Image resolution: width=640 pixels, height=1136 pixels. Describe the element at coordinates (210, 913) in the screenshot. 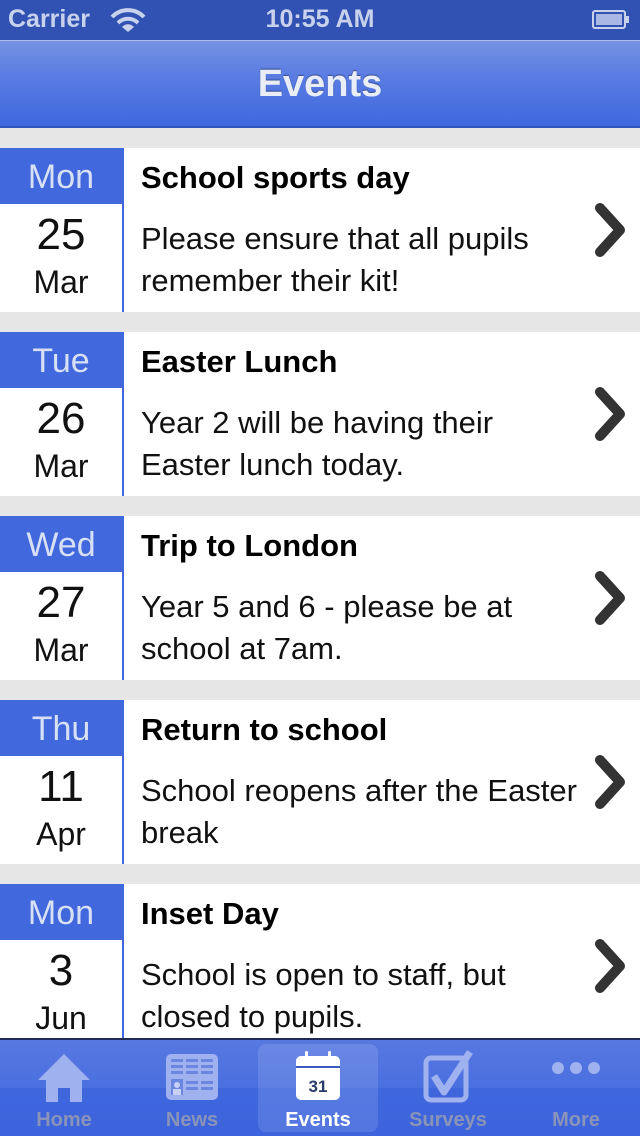

I see `event-title: Inset Day` at that location.